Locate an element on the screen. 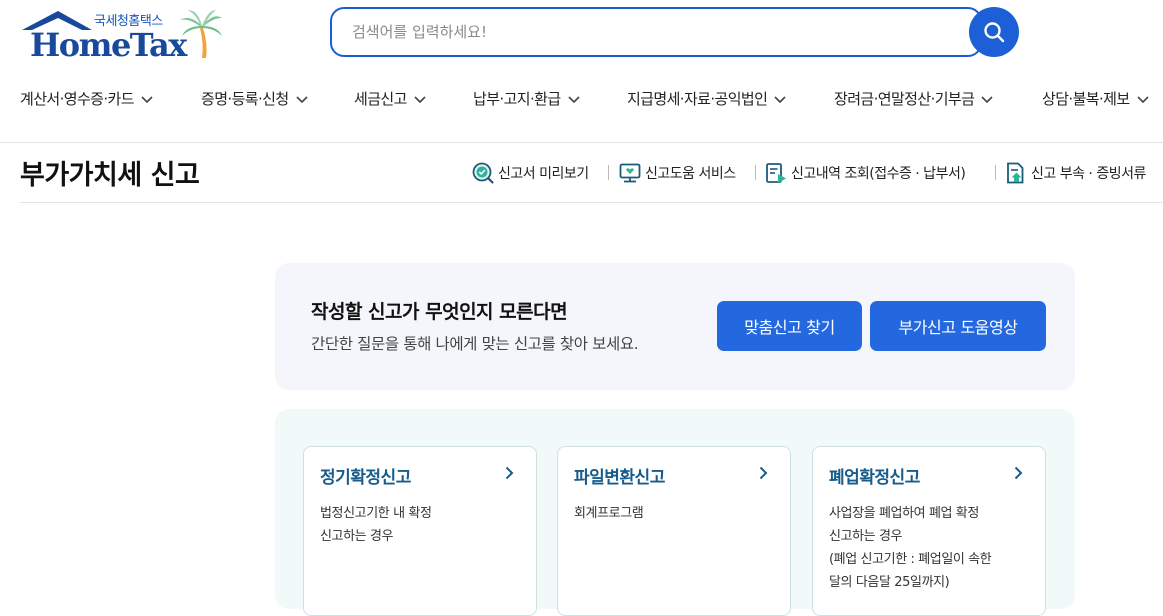  util-label: 신고서 미리보기 is located at coordinates (543, 174).